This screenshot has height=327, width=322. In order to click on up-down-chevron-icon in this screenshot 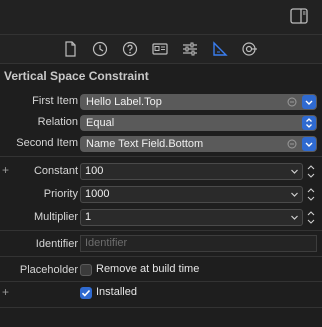, I will do `click(309, 123)`.